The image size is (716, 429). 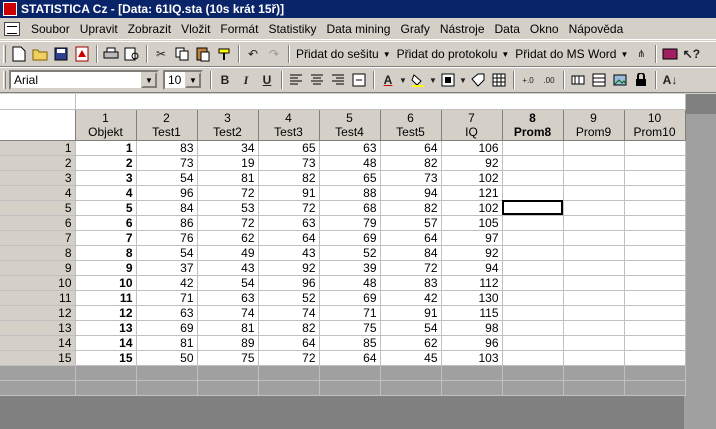 What do you see at coordinates (472, 193) in the screenshot?
I see `table-cell: 121` at bounding box center [472, 193].